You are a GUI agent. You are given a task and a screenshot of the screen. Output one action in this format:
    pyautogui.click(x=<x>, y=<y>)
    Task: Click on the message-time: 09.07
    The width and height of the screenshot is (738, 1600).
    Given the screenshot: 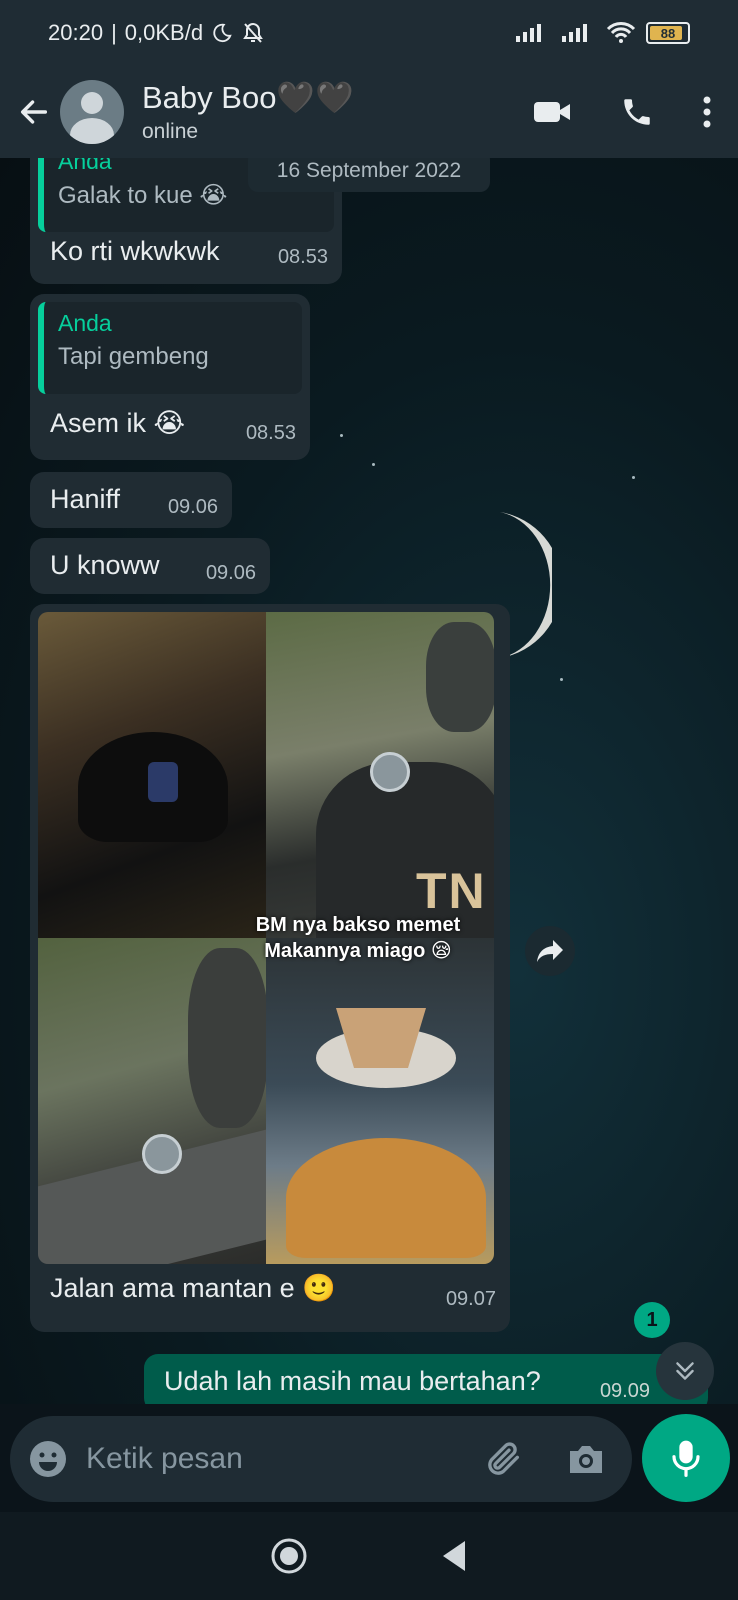 What is the action you would take?
    pyautogui.click(x=470, y=1299)
    